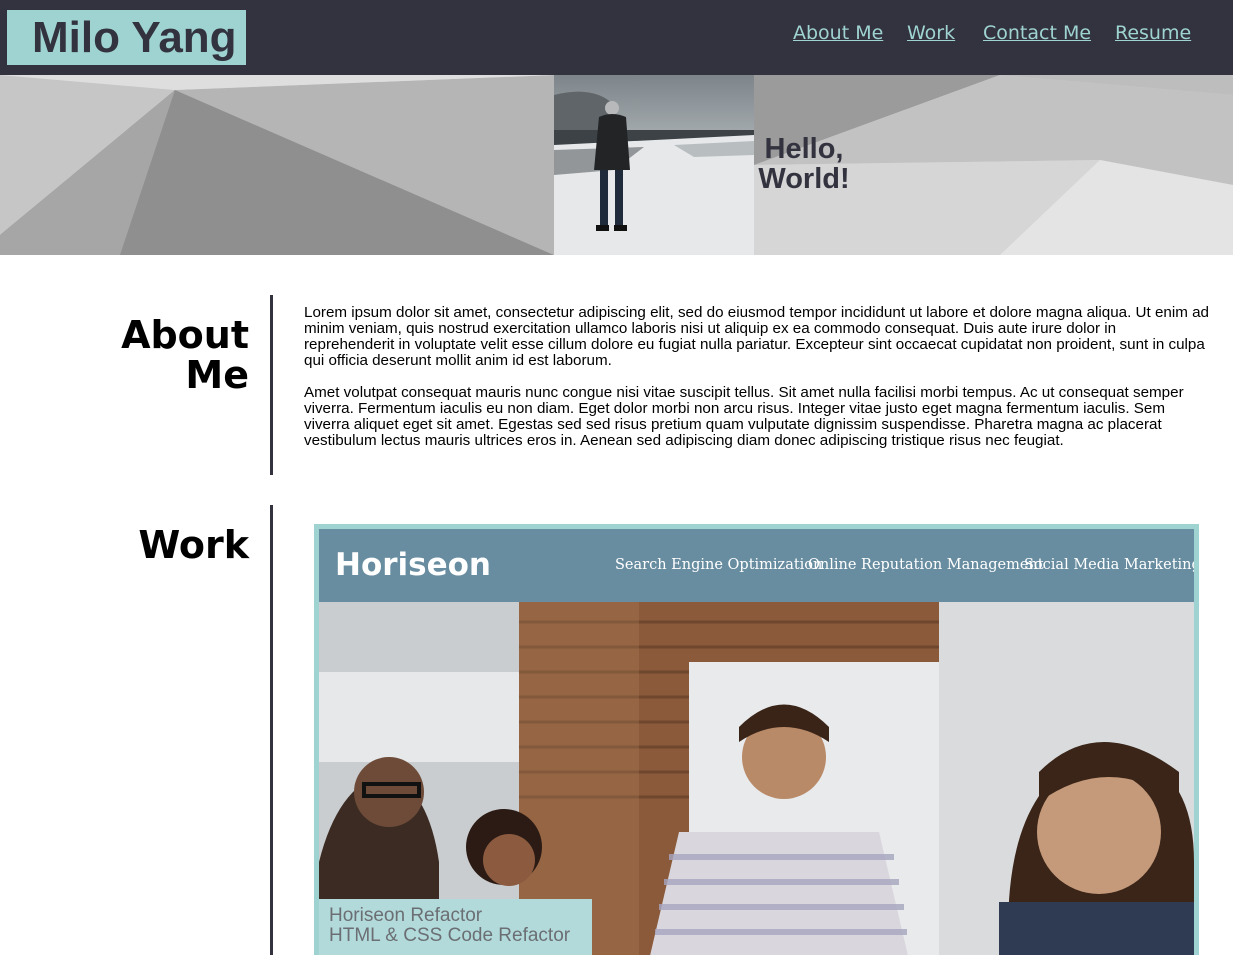 The image size is (1233, 955). I want to click on hero-greeting: Hello, World!, so click(804, 164).